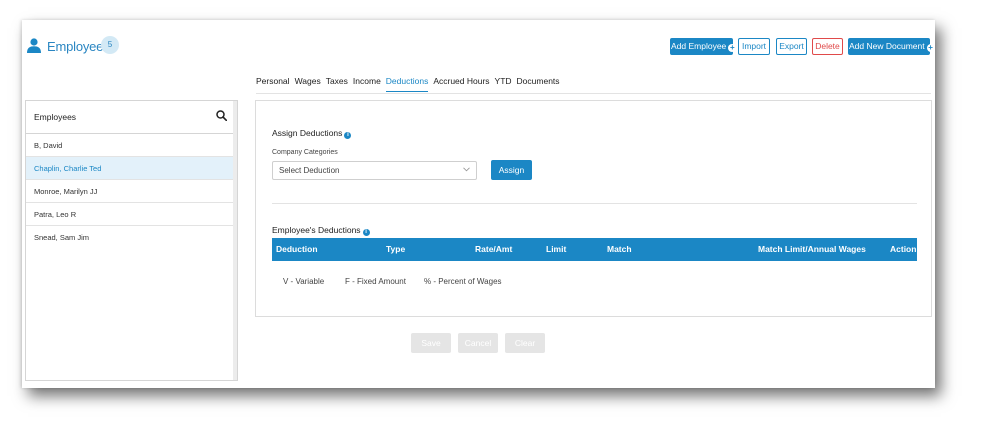  I want to click on employee-deductions-heading: Employee's Deductions i, so click(321, 230).